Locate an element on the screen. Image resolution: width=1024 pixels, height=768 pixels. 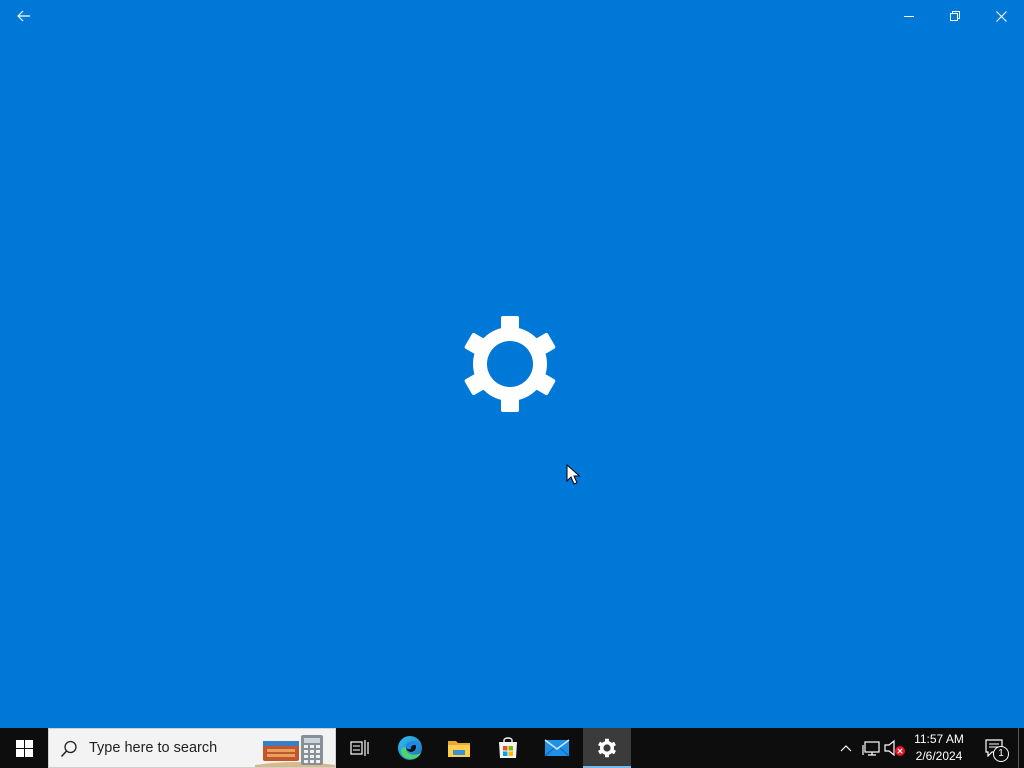
close-icon is located at coordinates (1001, 16).